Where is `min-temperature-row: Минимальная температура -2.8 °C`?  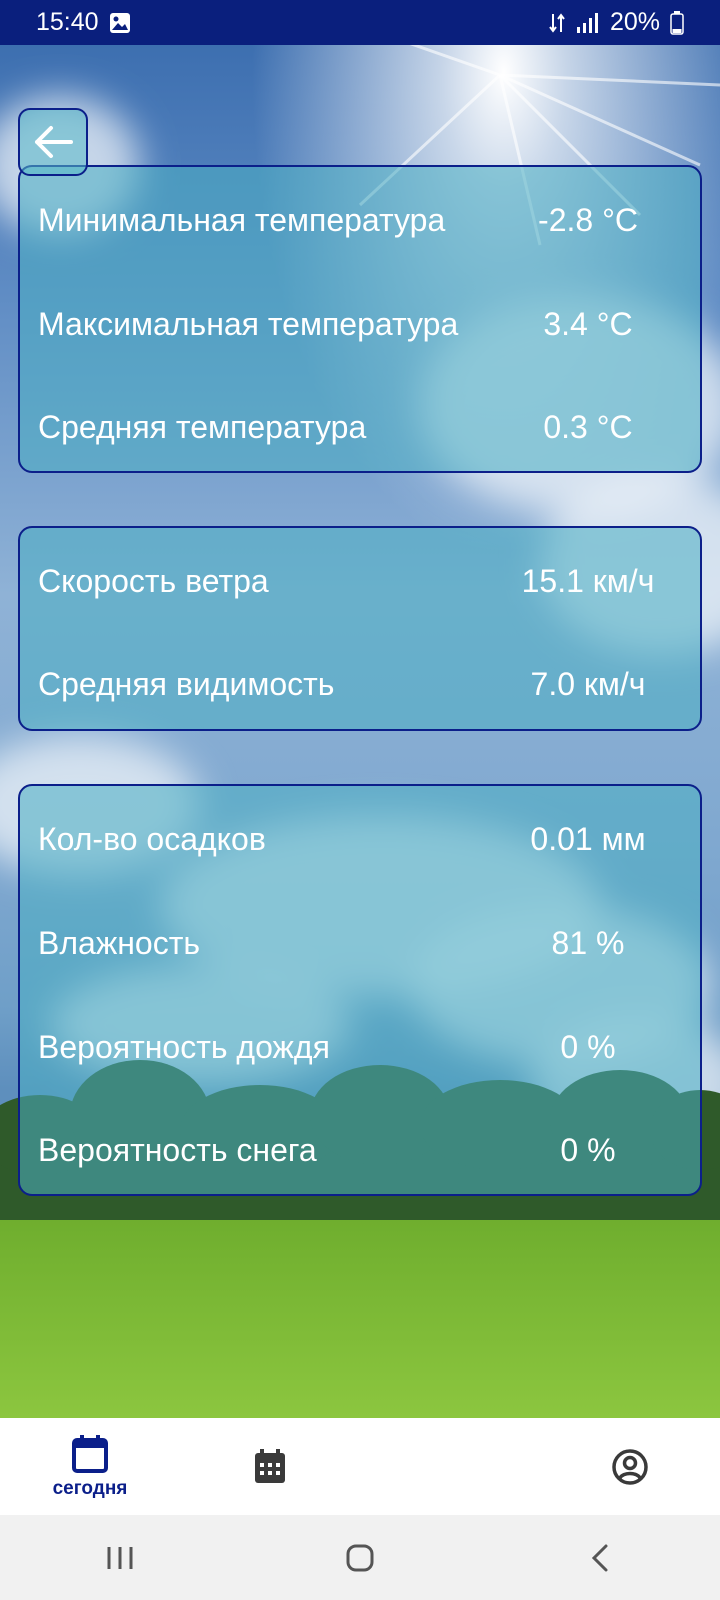 min-temperature-row: Минимальная температура -2.8 °C is located at coordinates (360, 220).